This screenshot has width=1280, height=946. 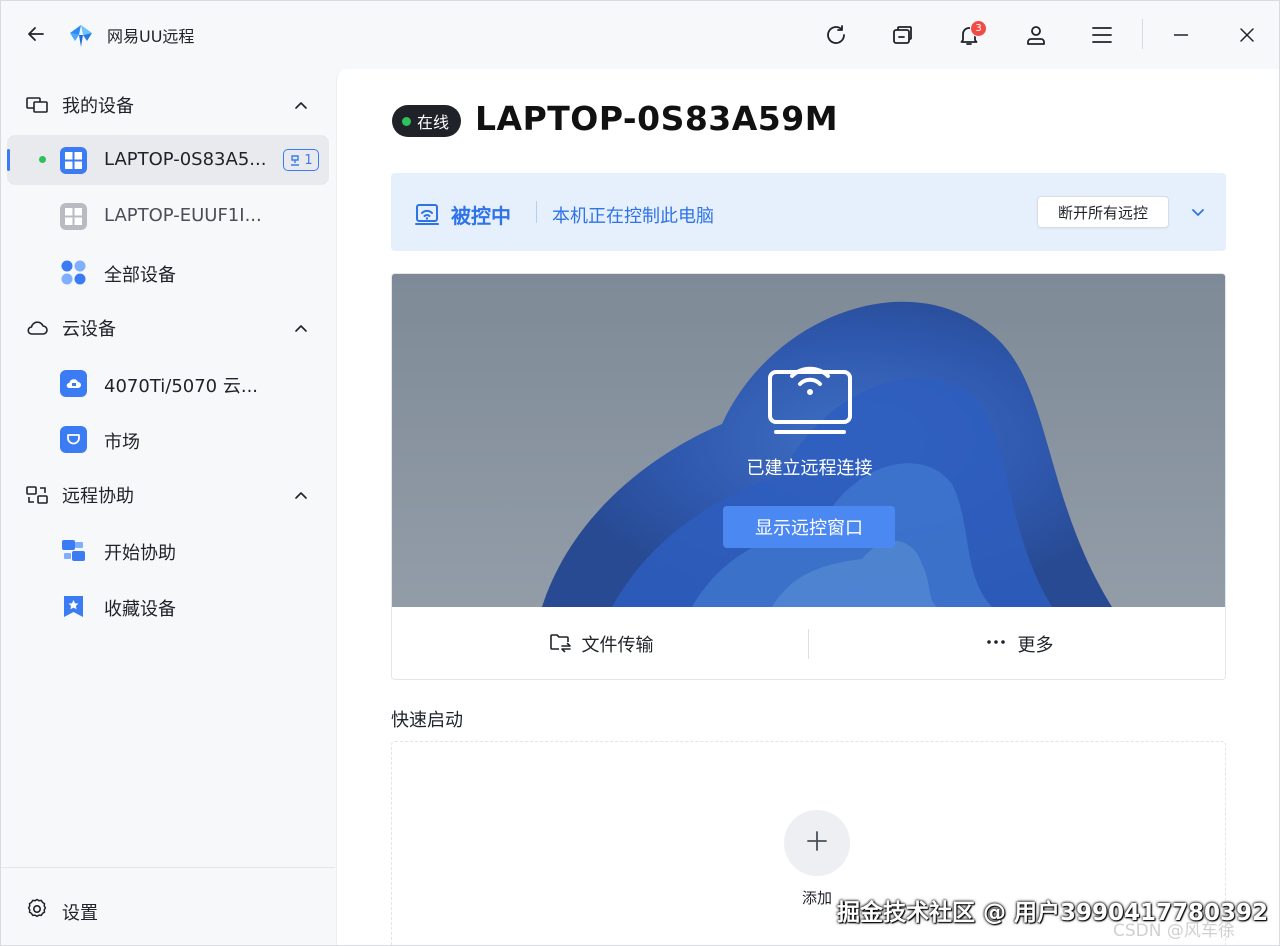 I want to click on banner-title: 被控中, so click(x=481, y=216).